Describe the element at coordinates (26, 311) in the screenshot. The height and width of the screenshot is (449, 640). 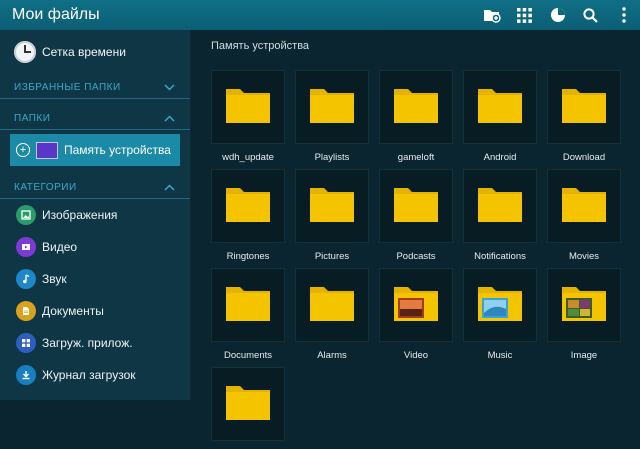
I see `documents-icon` at that location.